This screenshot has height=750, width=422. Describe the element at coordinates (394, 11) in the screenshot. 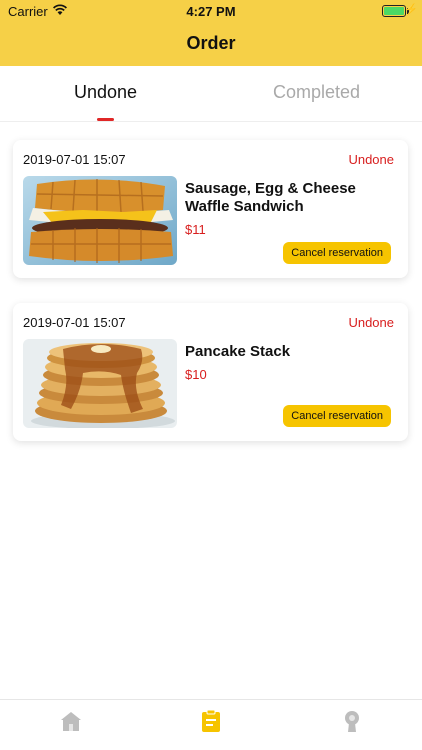

I see `battery-icon` at that location.